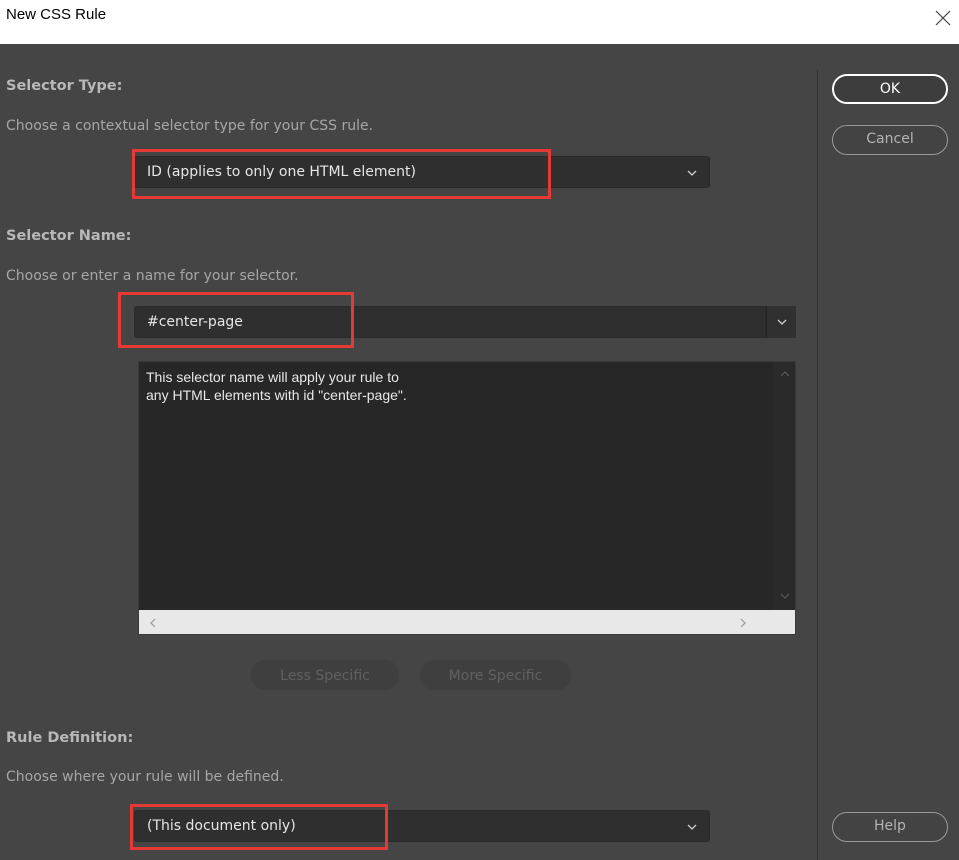 Image resolution: width=959 pixels, height=860 pixels. What do you see at coordinates (817, 465) in the screenshot?
I see `side-divider` at bounding box center [817, 465].